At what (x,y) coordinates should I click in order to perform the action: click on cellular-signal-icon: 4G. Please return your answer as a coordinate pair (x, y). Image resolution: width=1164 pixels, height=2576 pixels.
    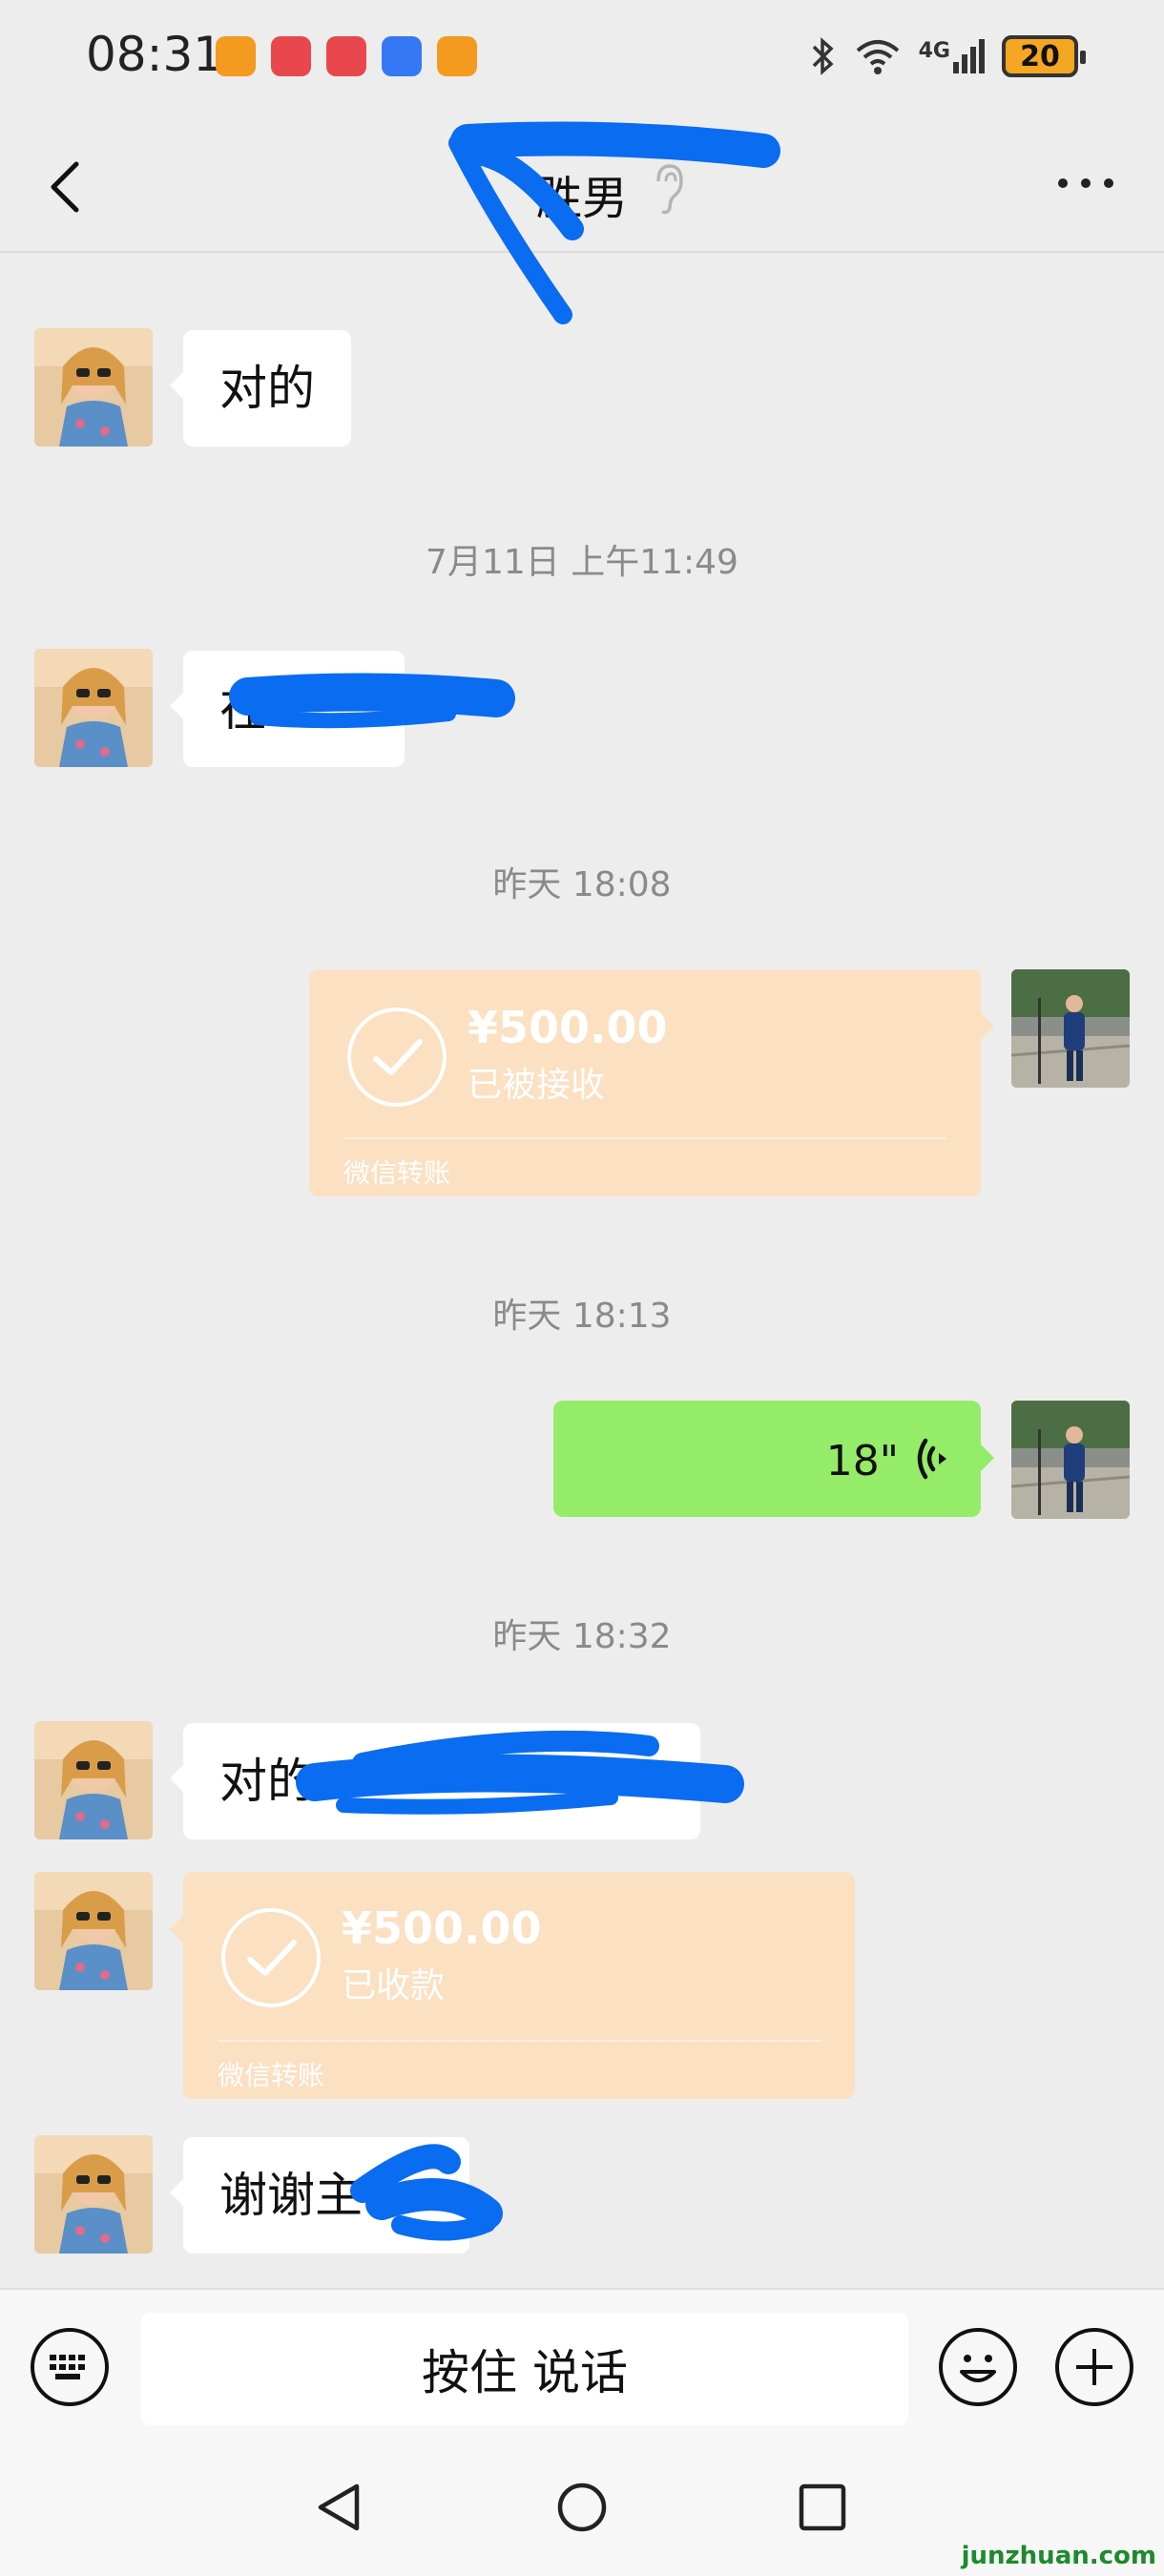
    Looking at the image, I should click on (952, 56).